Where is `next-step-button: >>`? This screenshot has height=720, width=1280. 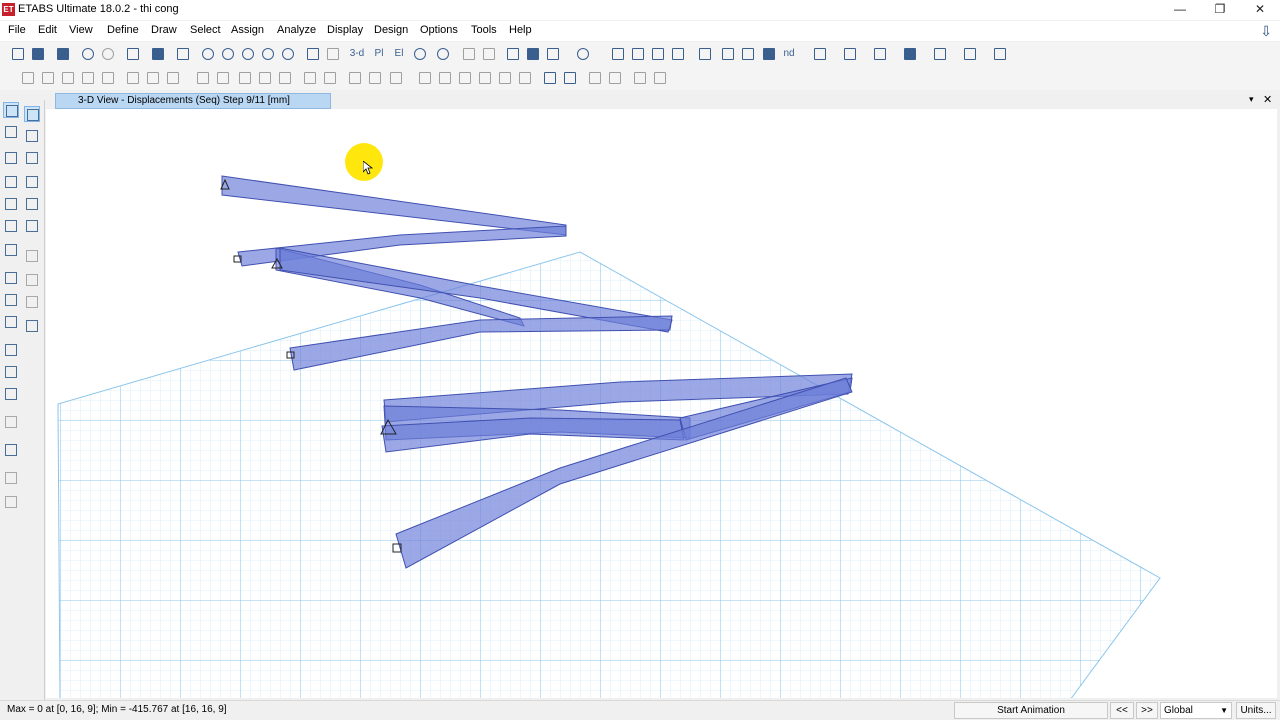
next-step-button: >> is located at coordinates (1147, 710).